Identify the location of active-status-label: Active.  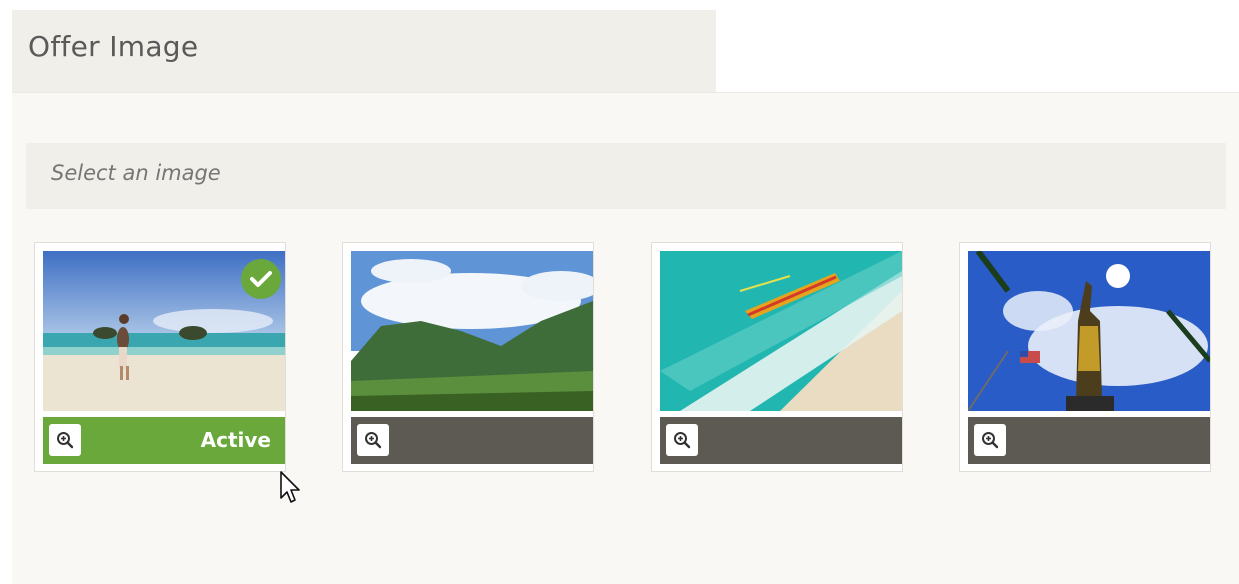
(235, 440).